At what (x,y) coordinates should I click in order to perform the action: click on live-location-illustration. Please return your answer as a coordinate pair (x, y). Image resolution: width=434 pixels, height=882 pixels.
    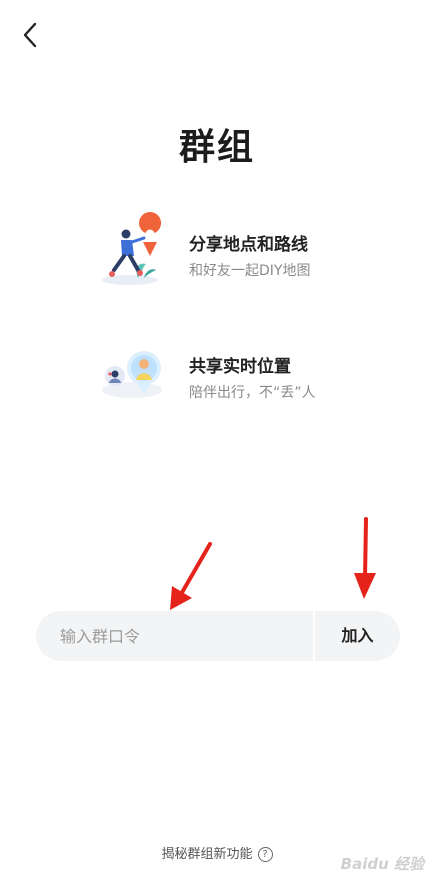
    Looking at the image, I should click on (132, 374).